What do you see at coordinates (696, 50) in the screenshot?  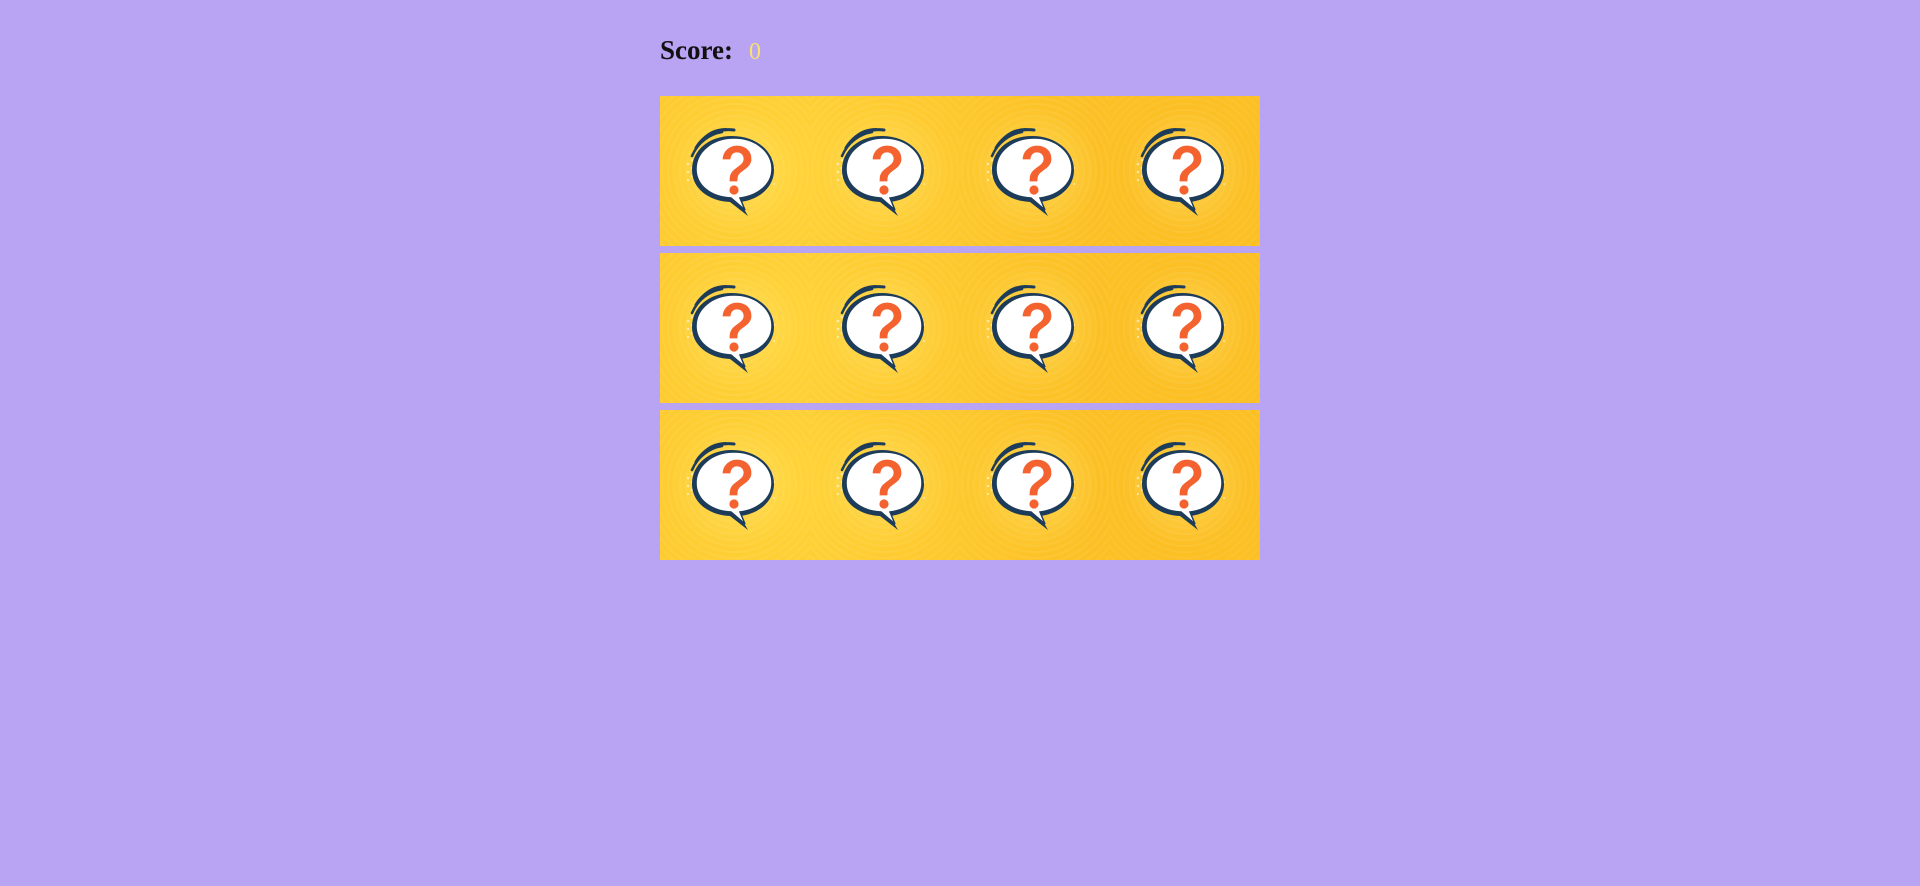 I see `score-label: Score:` at bounding box center [696, 50].